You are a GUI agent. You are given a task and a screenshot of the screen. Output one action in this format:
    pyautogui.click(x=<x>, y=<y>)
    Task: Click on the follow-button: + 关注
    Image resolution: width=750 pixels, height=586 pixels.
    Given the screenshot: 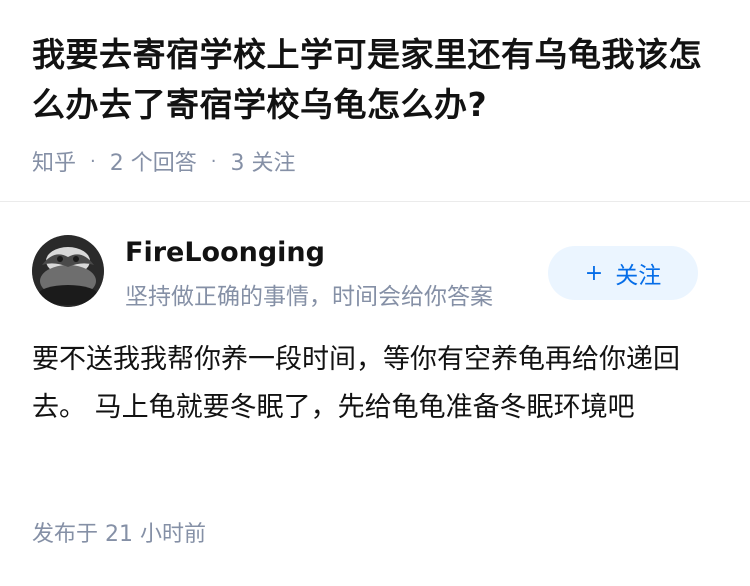 What is the action you would take?
    pyautogui.click(x=623, y=273)
    